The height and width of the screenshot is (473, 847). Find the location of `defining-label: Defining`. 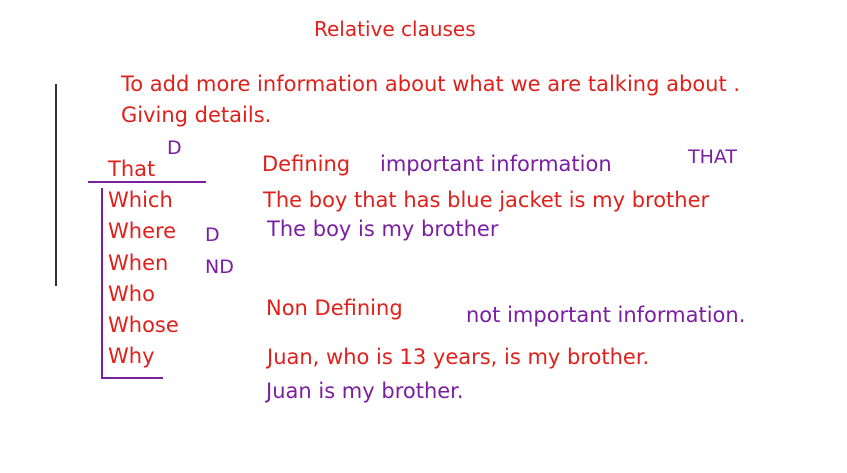

defining-label: Defining is located at coordinates (306, 164).